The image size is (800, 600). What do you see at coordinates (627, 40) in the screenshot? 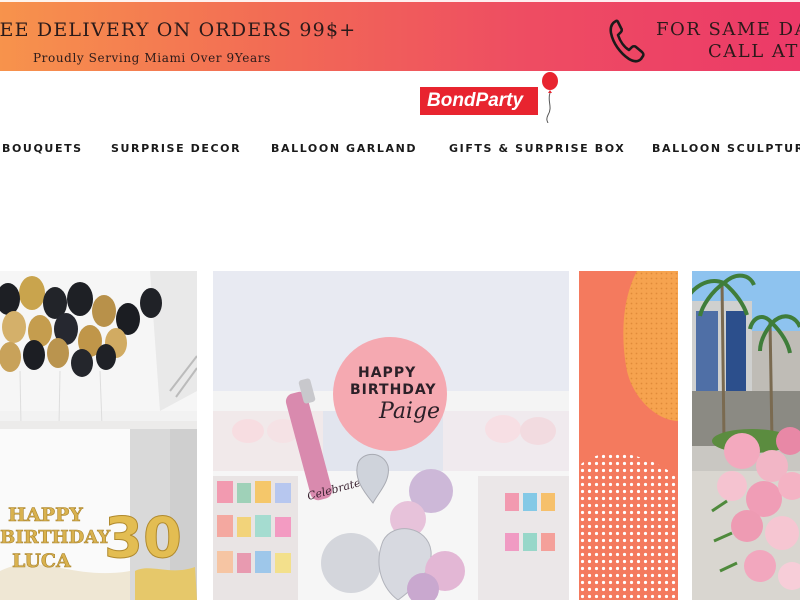
I see `phone-icon` at bounding box center [627, 40].